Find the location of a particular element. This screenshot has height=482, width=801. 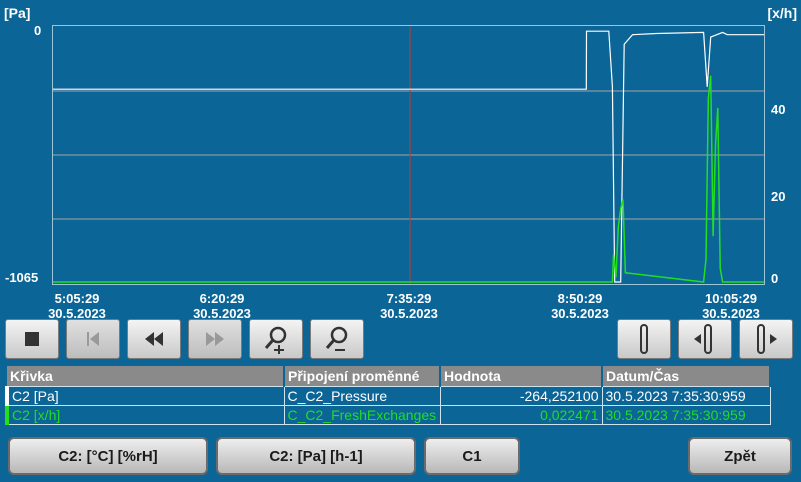

zoom-in-button is located at coordinates (276, 339).